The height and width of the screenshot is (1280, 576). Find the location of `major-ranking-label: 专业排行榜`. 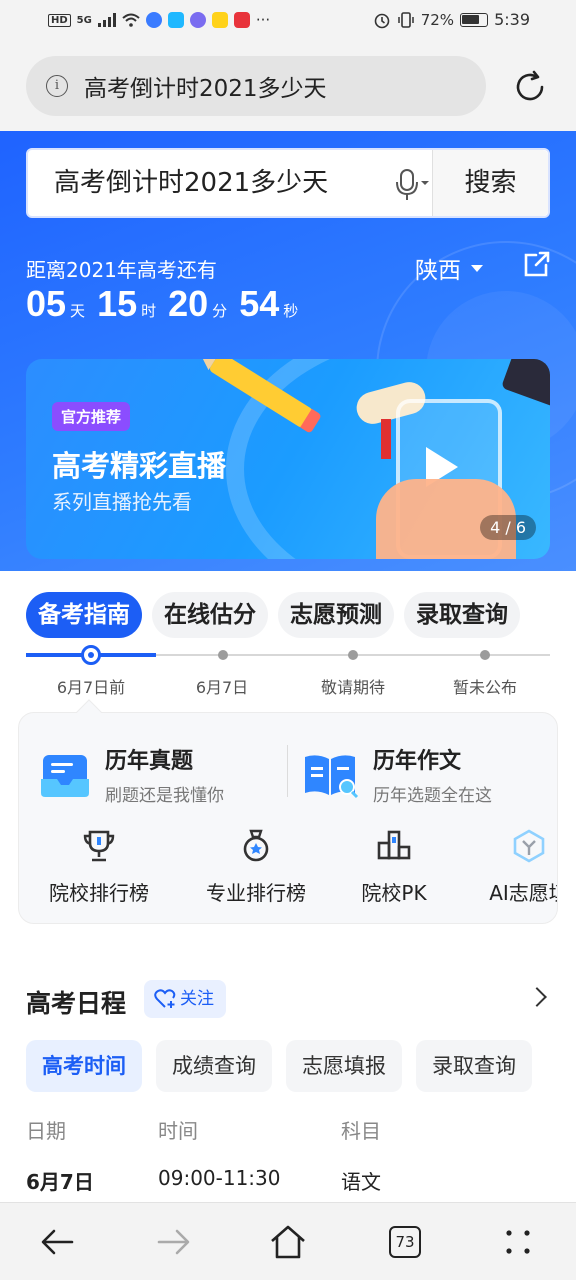

major-ranking-label: 专业排行榜 is located at coordinates (256, 891).